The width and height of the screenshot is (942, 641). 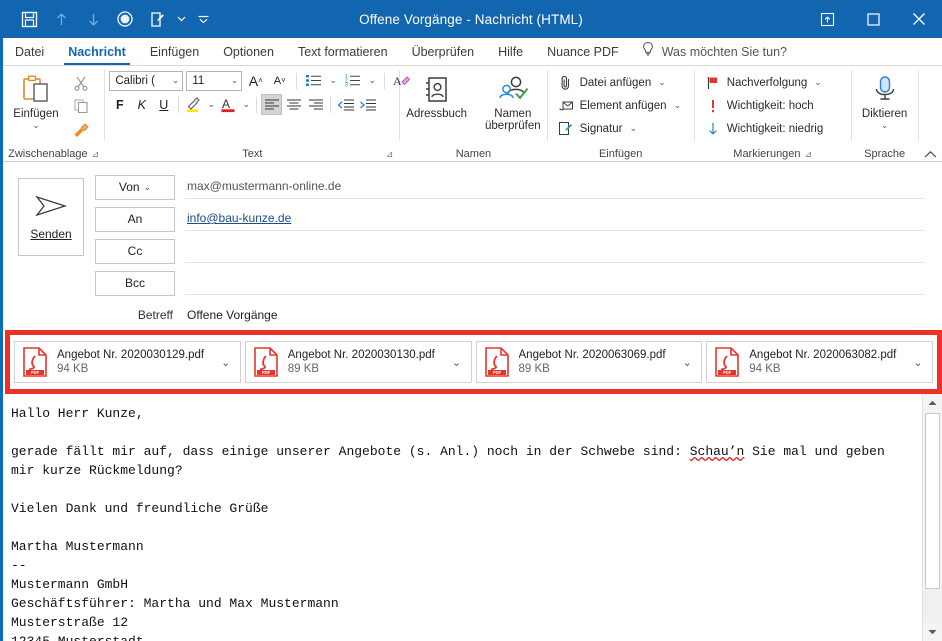 I want to click on clipboard-dialog-launcher-icon: ⊿, so click(x=96, y=154).